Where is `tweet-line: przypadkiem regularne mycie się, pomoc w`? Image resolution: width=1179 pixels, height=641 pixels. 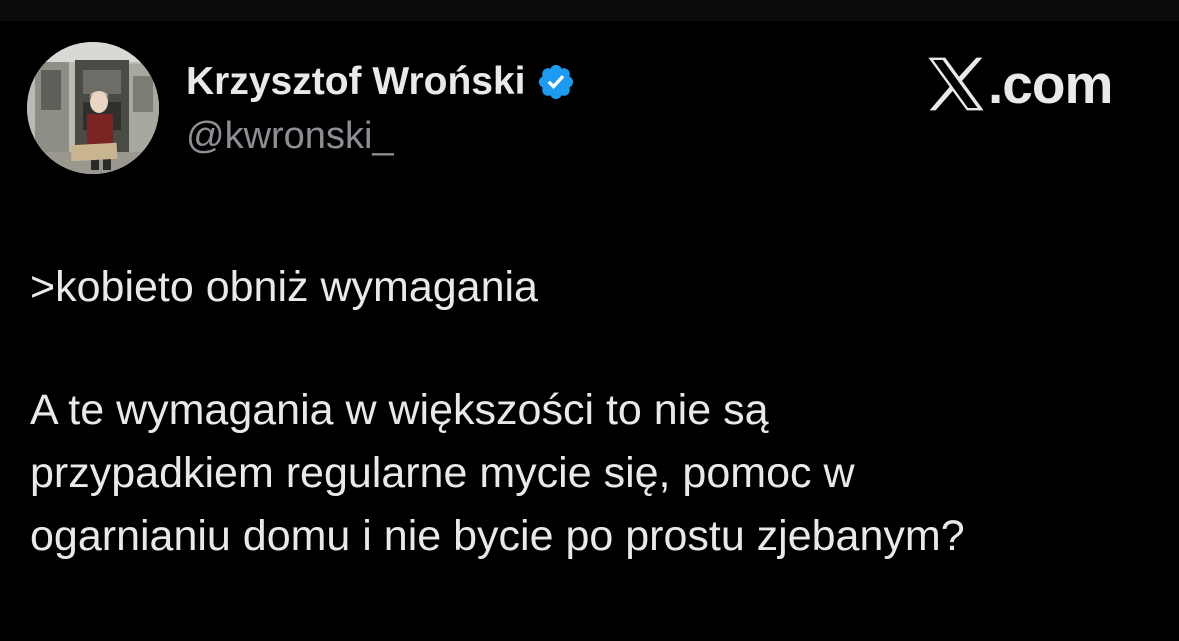
tweet-line: przypadkiem regularne mycie się, pomoc w is located at coordinates (442, 473).